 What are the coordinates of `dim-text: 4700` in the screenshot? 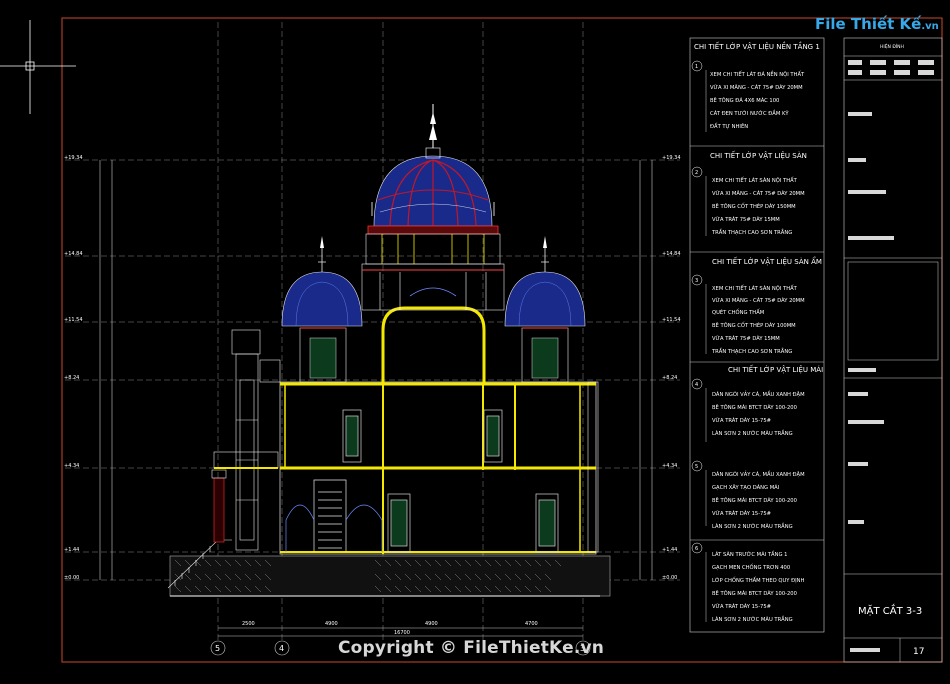 It's located at (531, 624).